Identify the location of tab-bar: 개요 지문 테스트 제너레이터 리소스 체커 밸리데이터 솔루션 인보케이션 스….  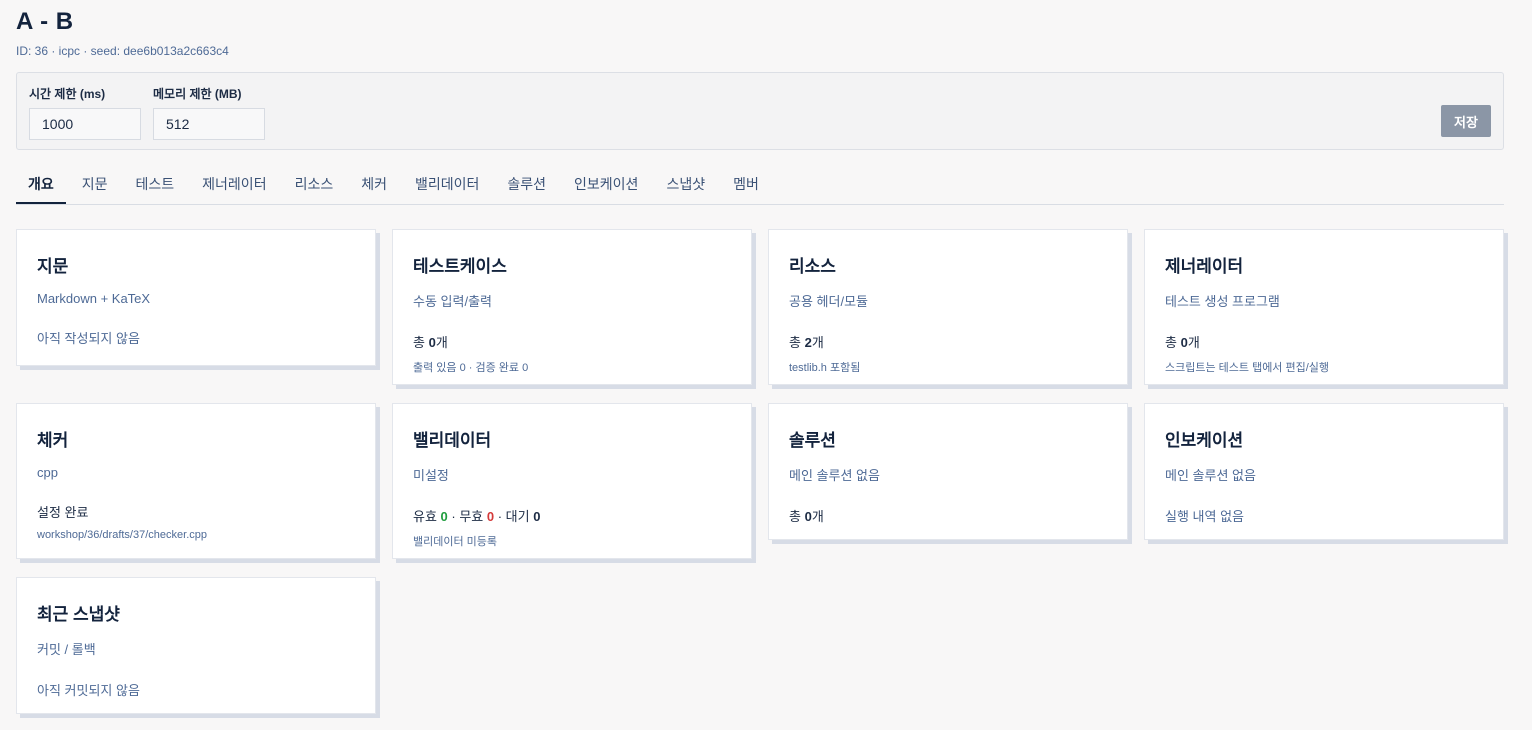
(760, 184).